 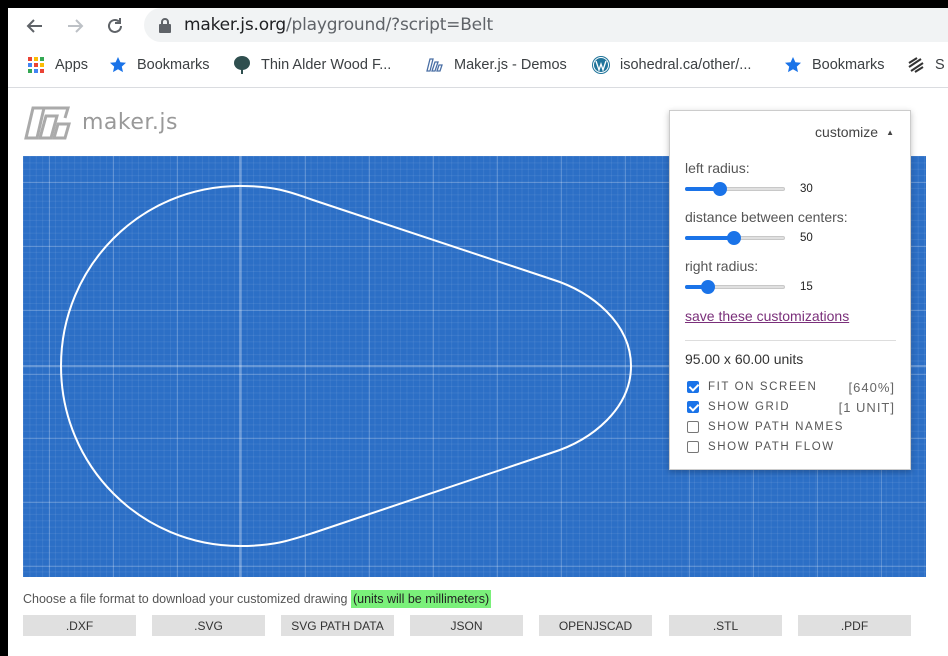 I want to click on panel-divider, so click(x=790, y=340).